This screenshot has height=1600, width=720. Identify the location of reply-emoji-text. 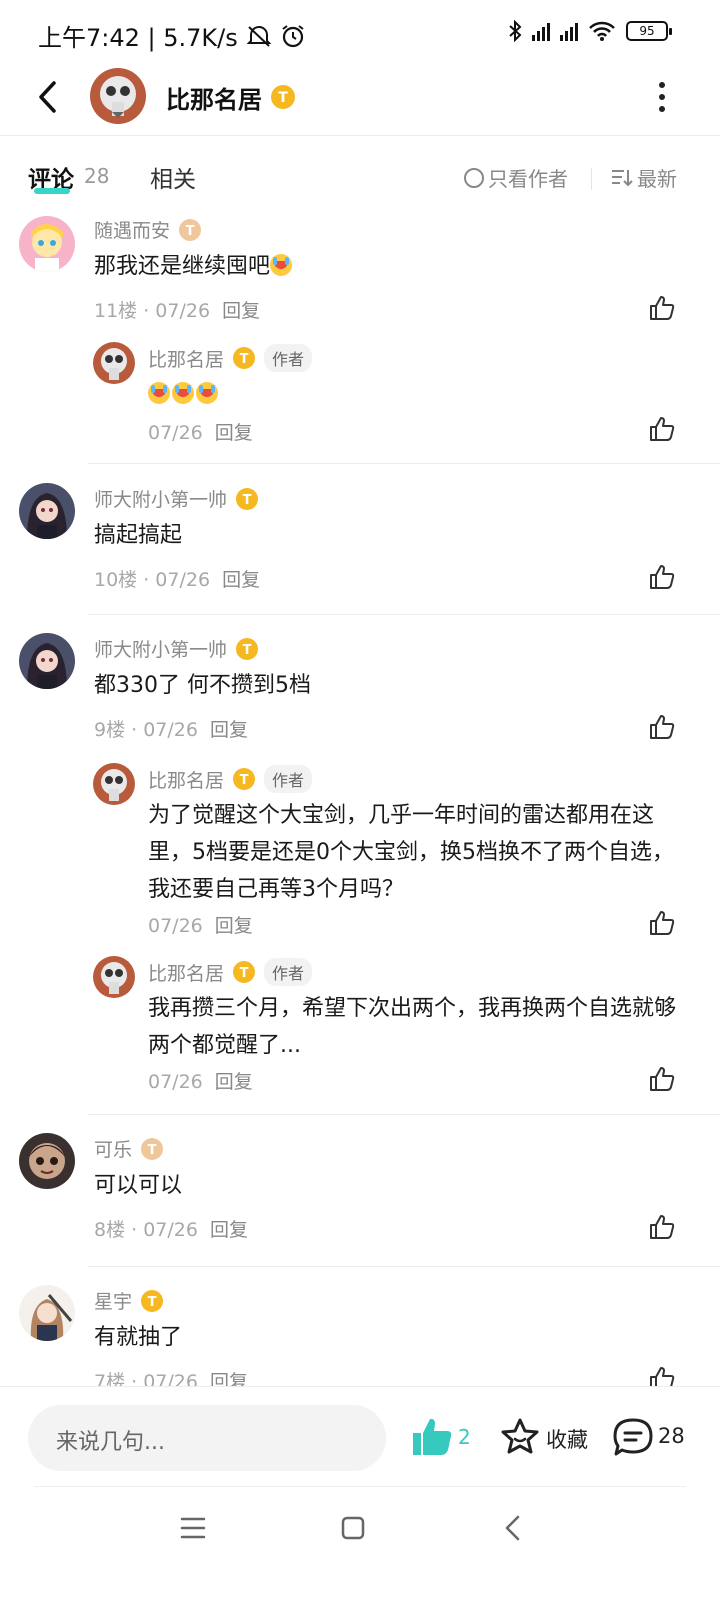
(184, 394).